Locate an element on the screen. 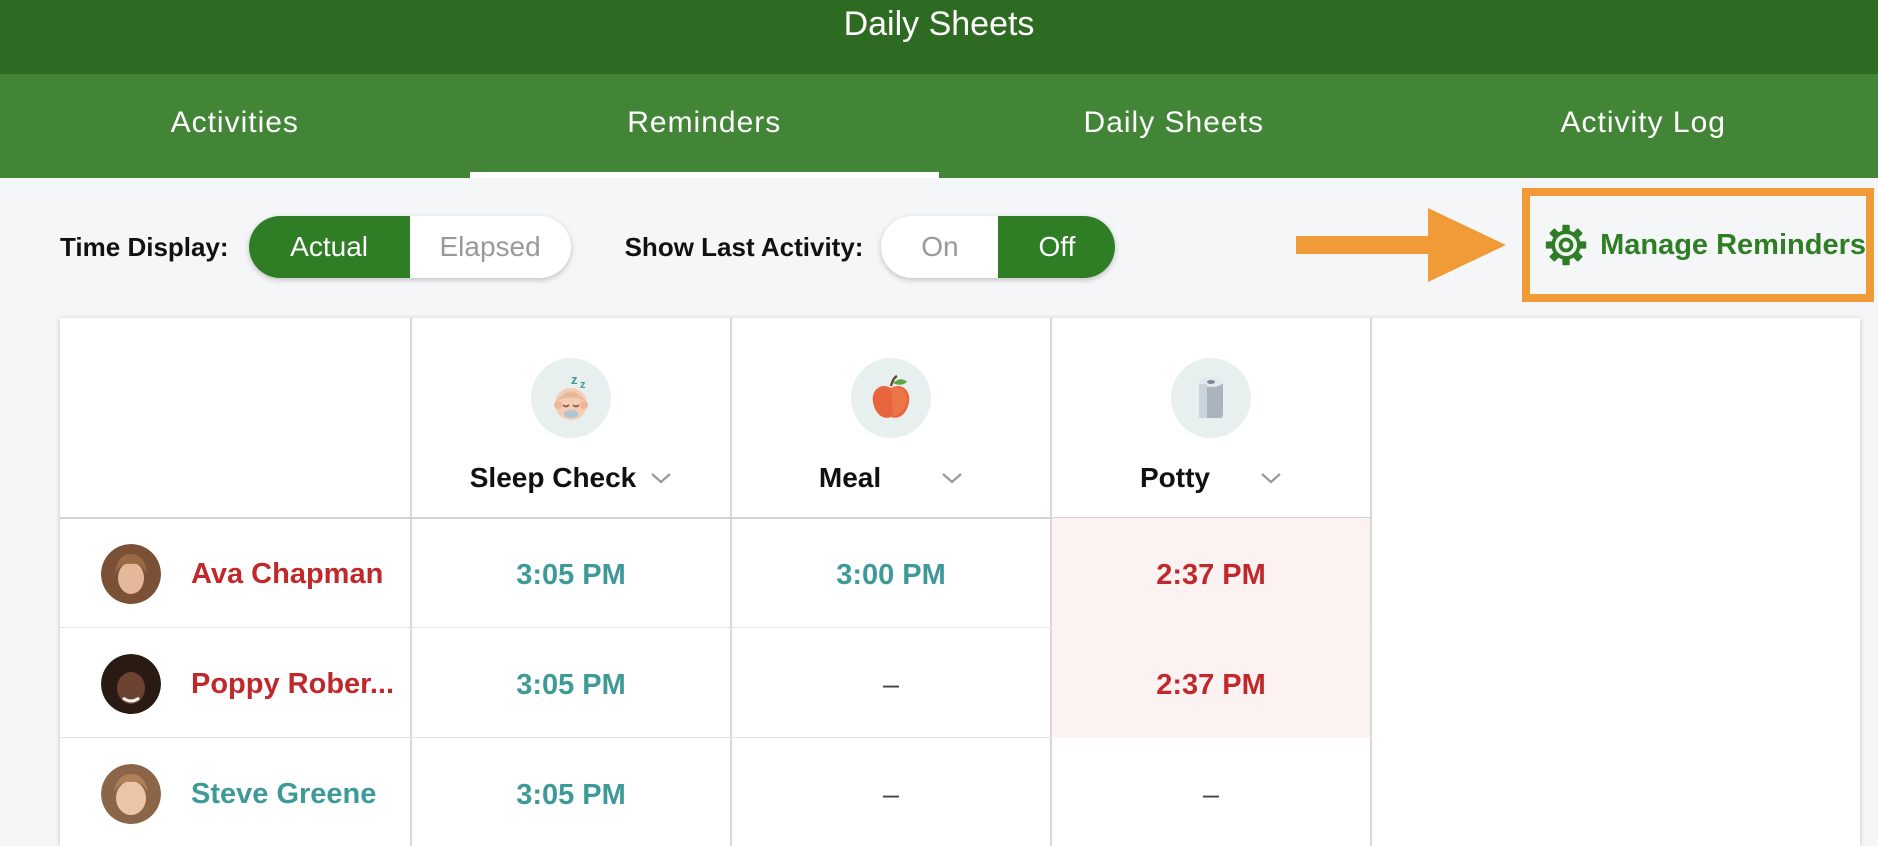 The height and width of the screenshot is (846, 1878). show-last-off-option: Off is located at coordinates (1057, 247).